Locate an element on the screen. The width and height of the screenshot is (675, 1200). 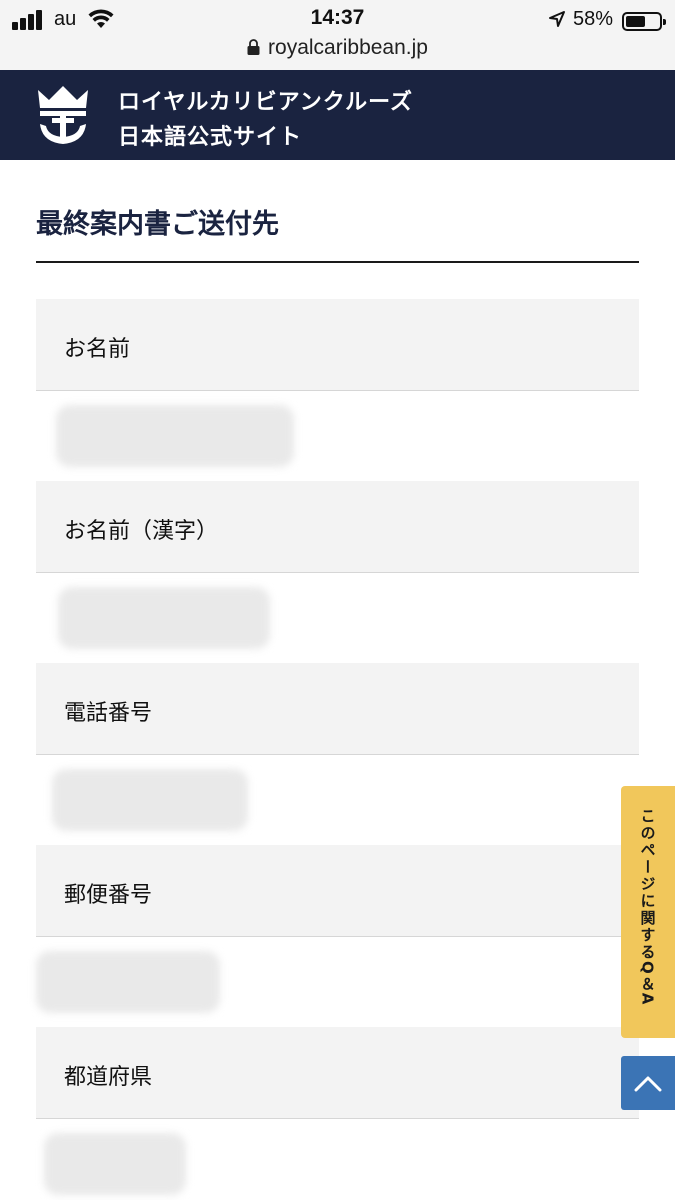
field-label-text: 郵便番号 is located at coordinates (108, 895).